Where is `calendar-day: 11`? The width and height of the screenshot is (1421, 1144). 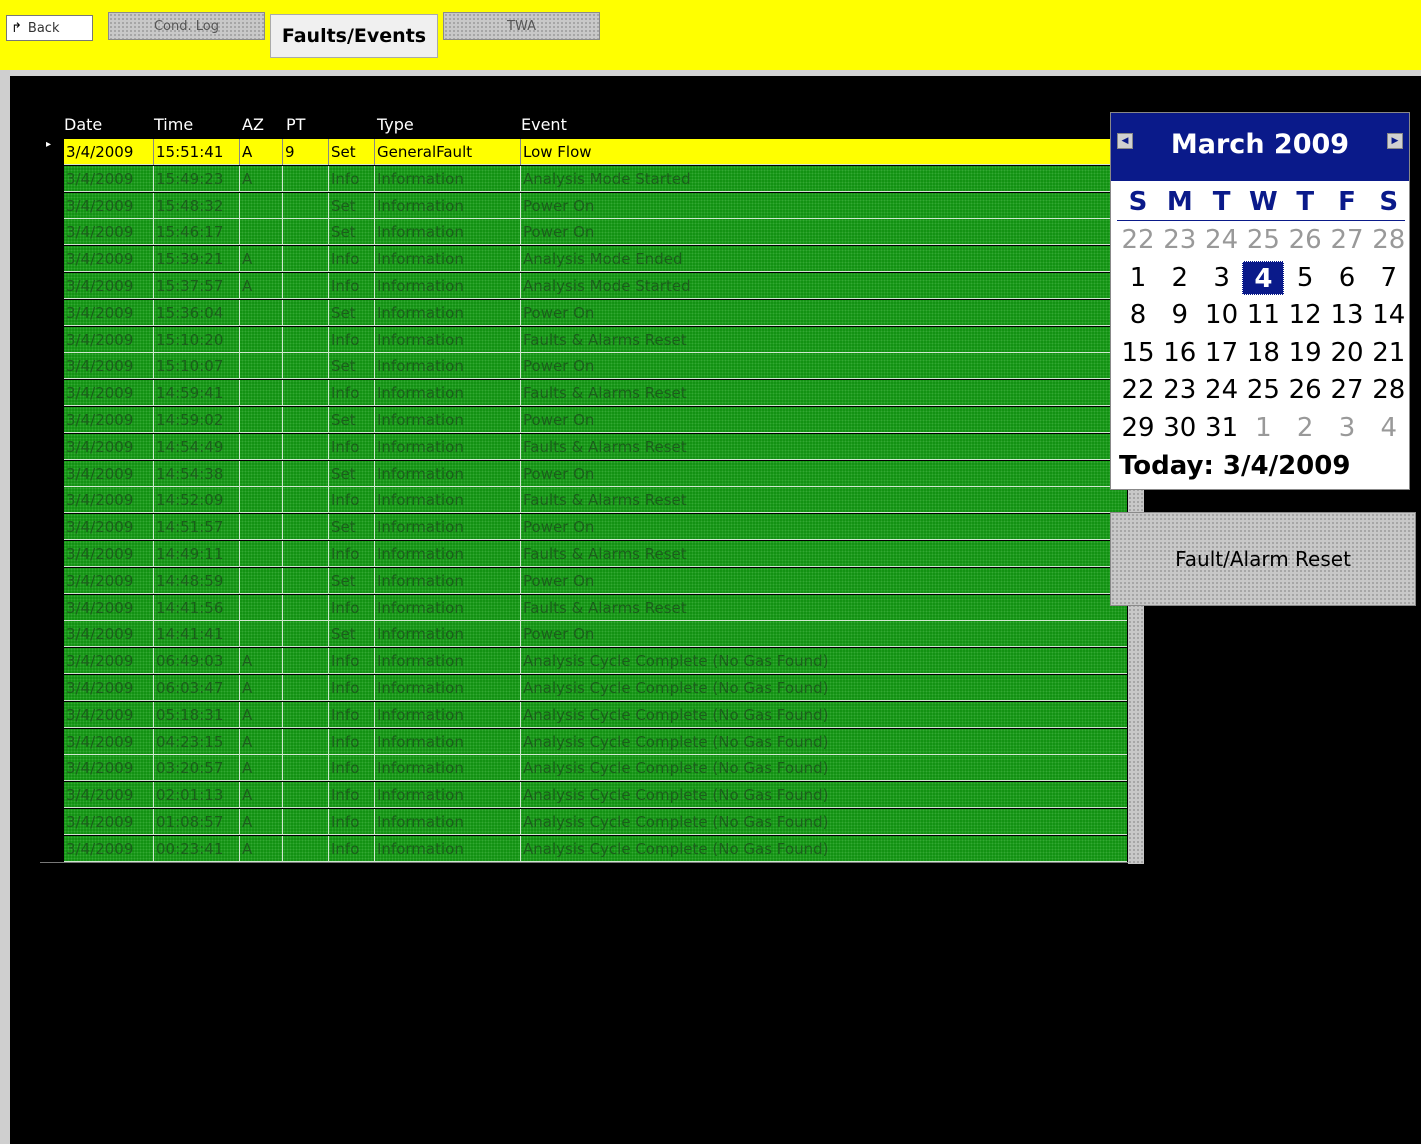
calendar-day: 11 is located at coordinates (1263, 315).